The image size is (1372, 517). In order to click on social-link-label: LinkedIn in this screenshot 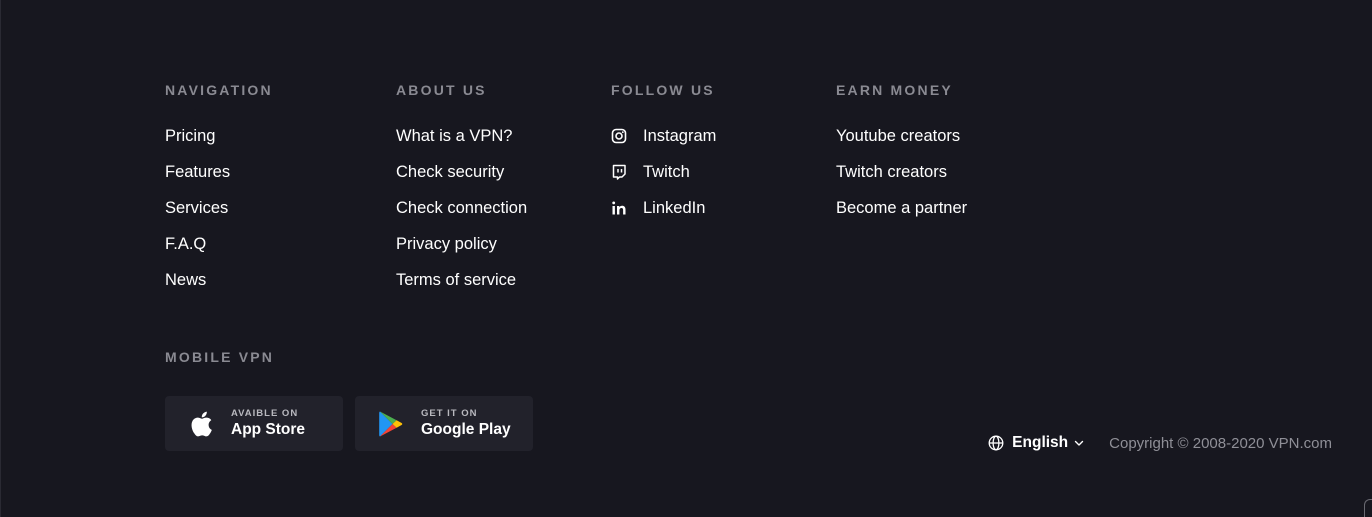, I will do `click(674, 208)`.